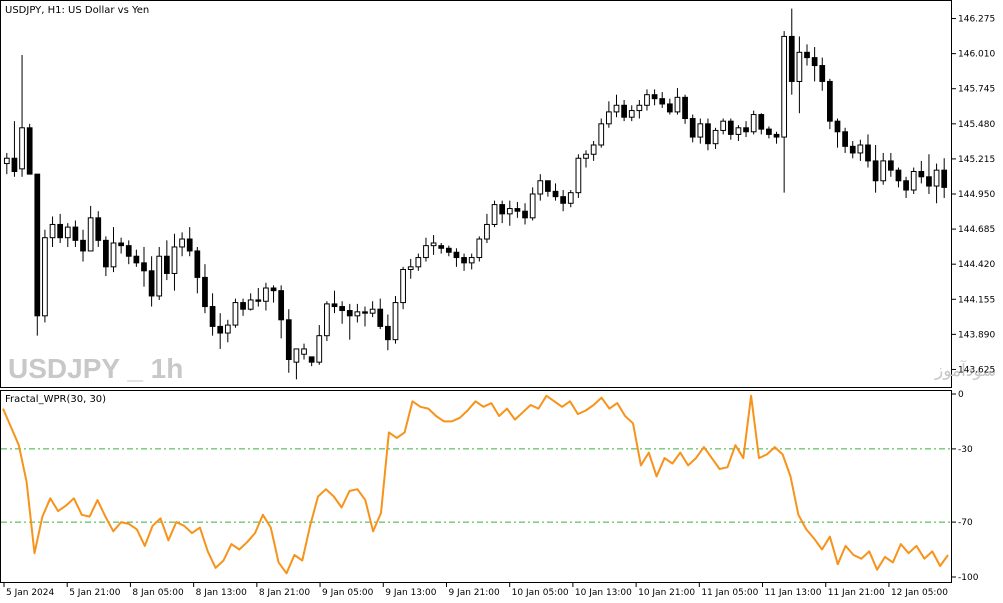  Describe the element at coordinates (30, 593) in the screenshot. I see `time-label: 5 Jan 2024` at that location.